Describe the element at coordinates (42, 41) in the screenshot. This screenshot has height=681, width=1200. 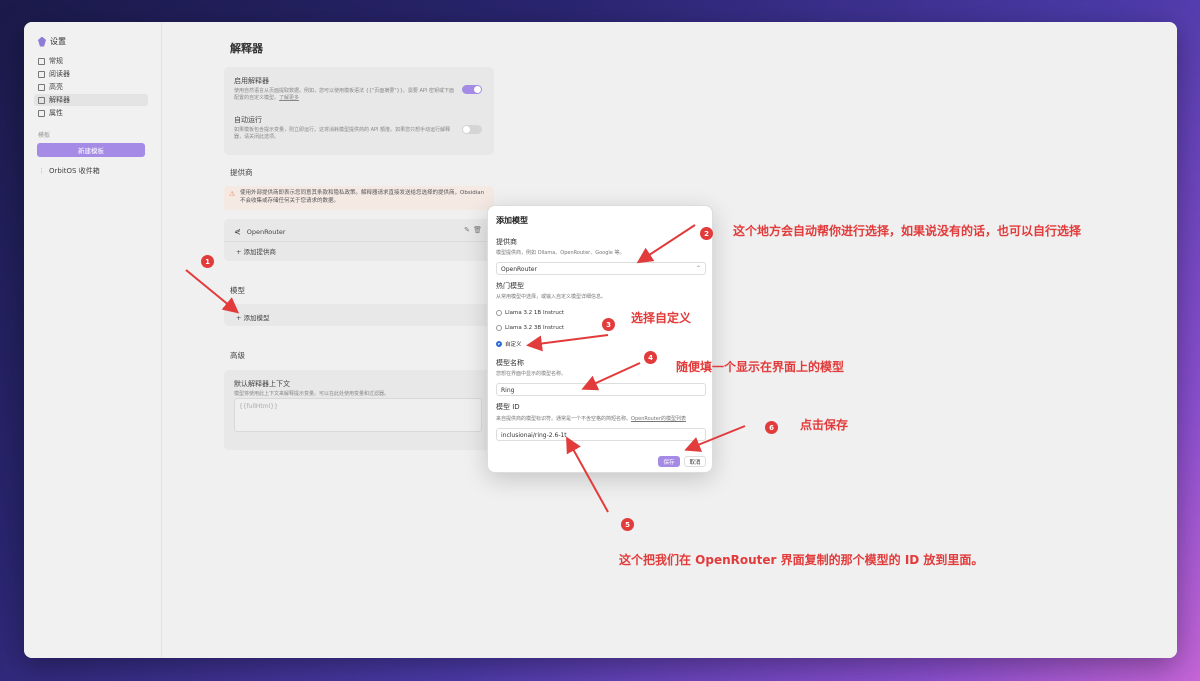
I see `obsidian-logo-icon` at that location.